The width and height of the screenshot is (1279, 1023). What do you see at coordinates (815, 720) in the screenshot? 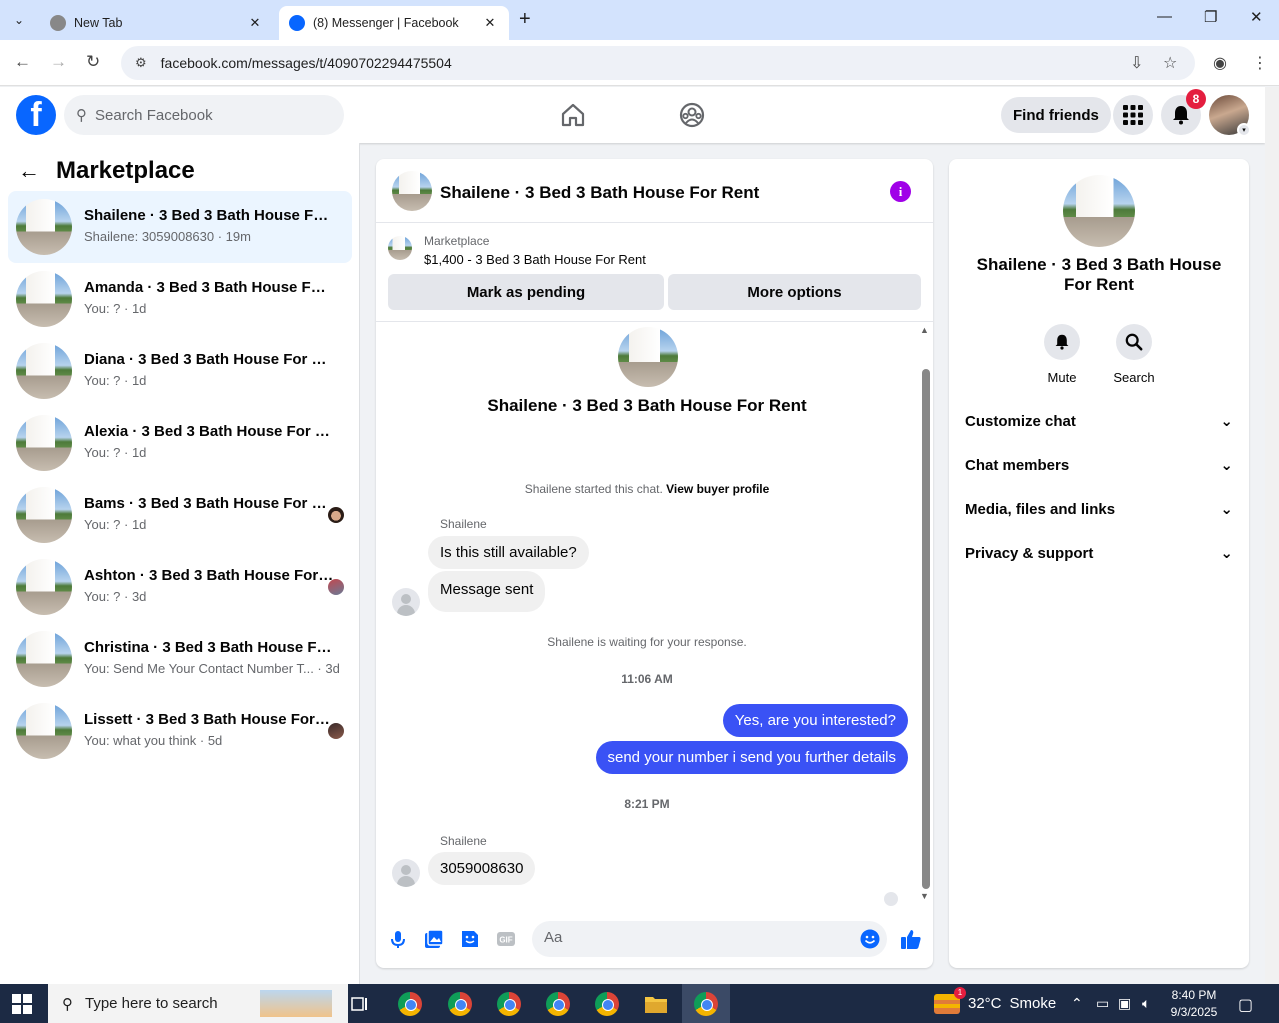
I see `outgoing-message: Yes, are you interested?` at bounding box center [815, 720].